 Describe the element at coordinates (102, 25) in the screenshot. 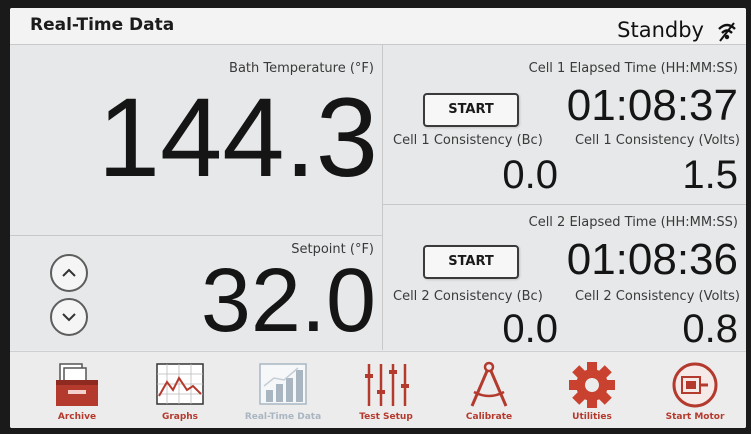

I see `page-title: Real-Time Data` at that location.